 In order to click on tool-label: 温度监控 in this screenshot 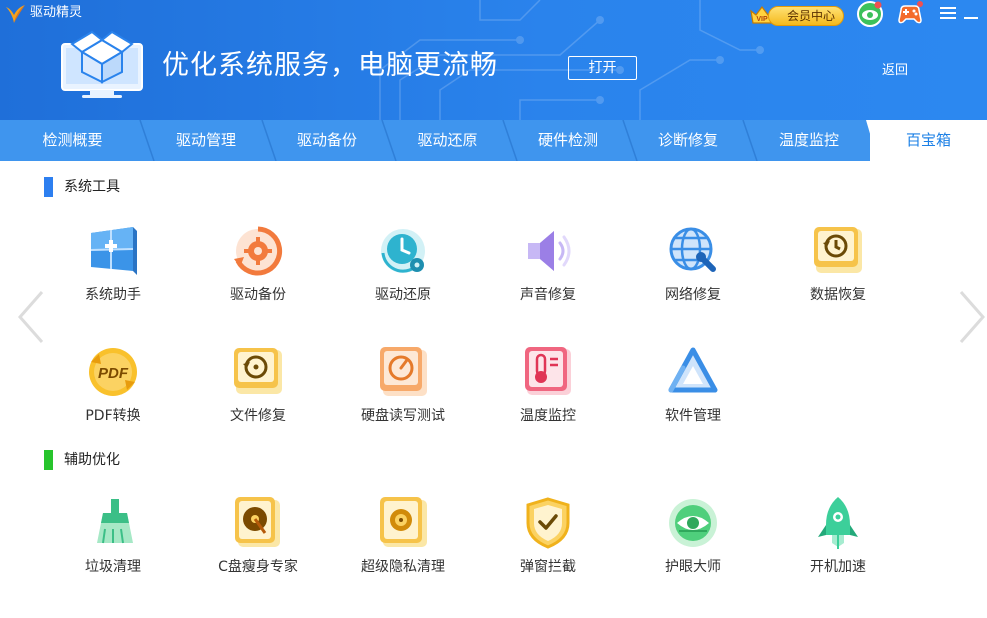, I will do `click(548, 416)`.